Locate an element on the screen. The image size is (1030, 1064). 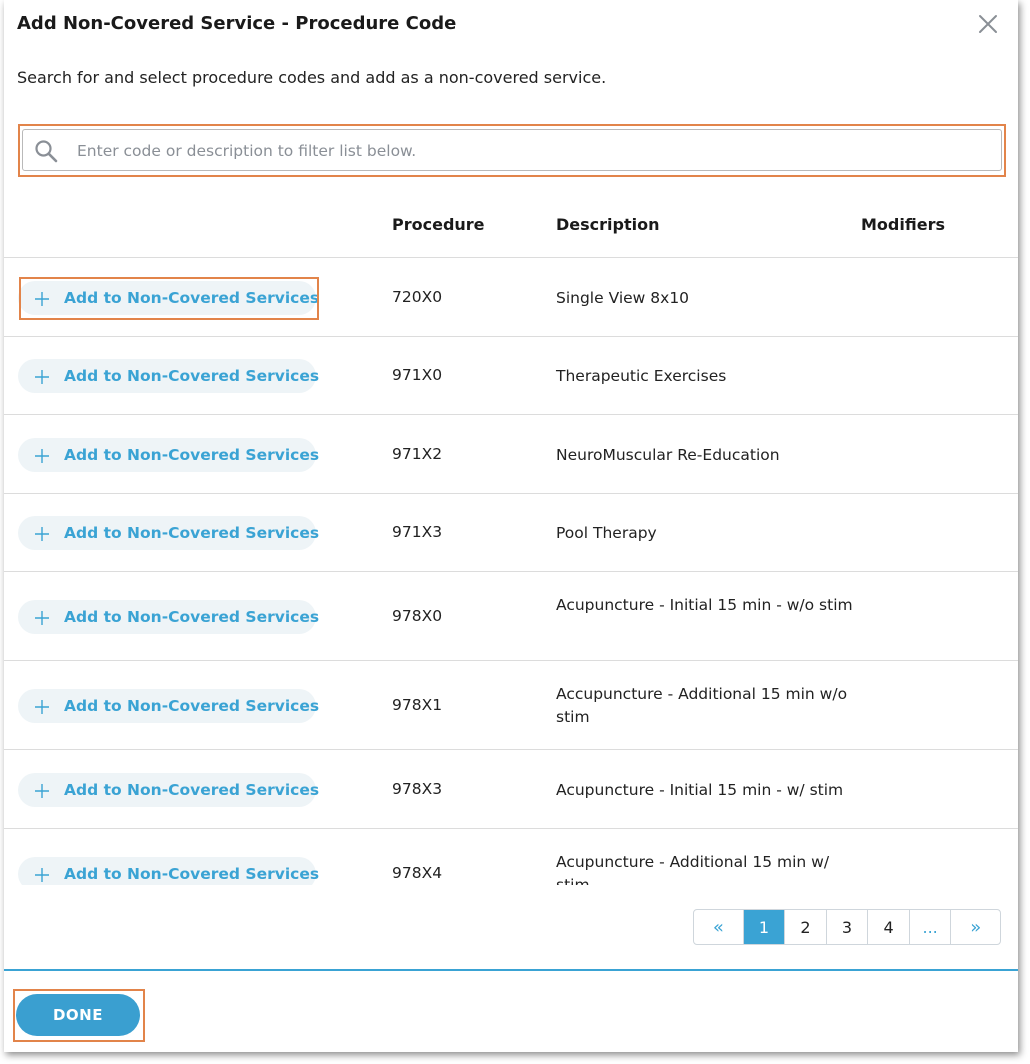
search-icon is located at coordinates (46, 151).